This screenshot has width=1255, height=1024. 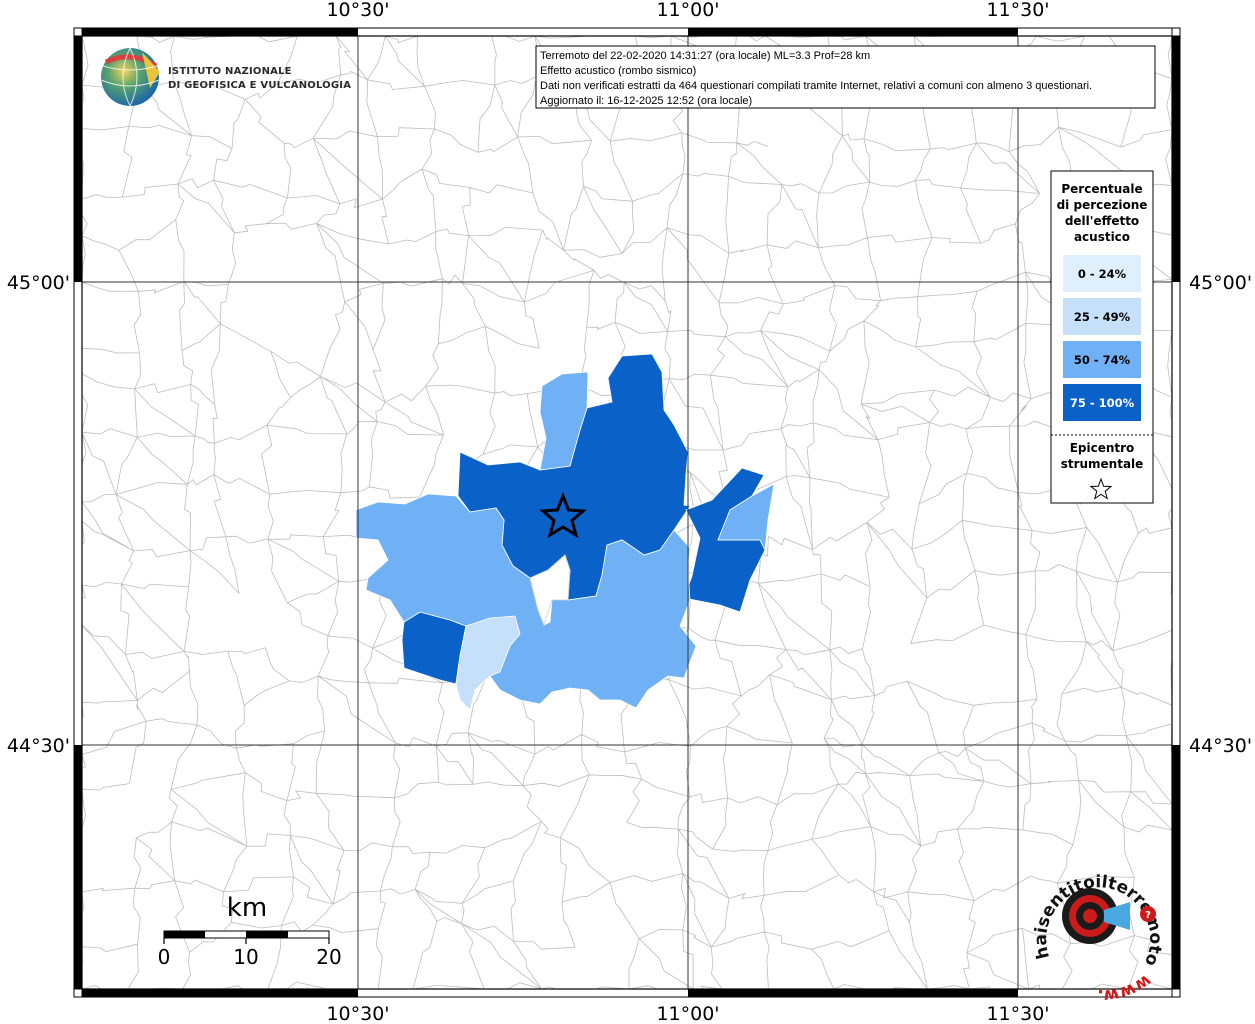 I want to click on top-tick-3: 11°30', so click(x=1017, y=10).